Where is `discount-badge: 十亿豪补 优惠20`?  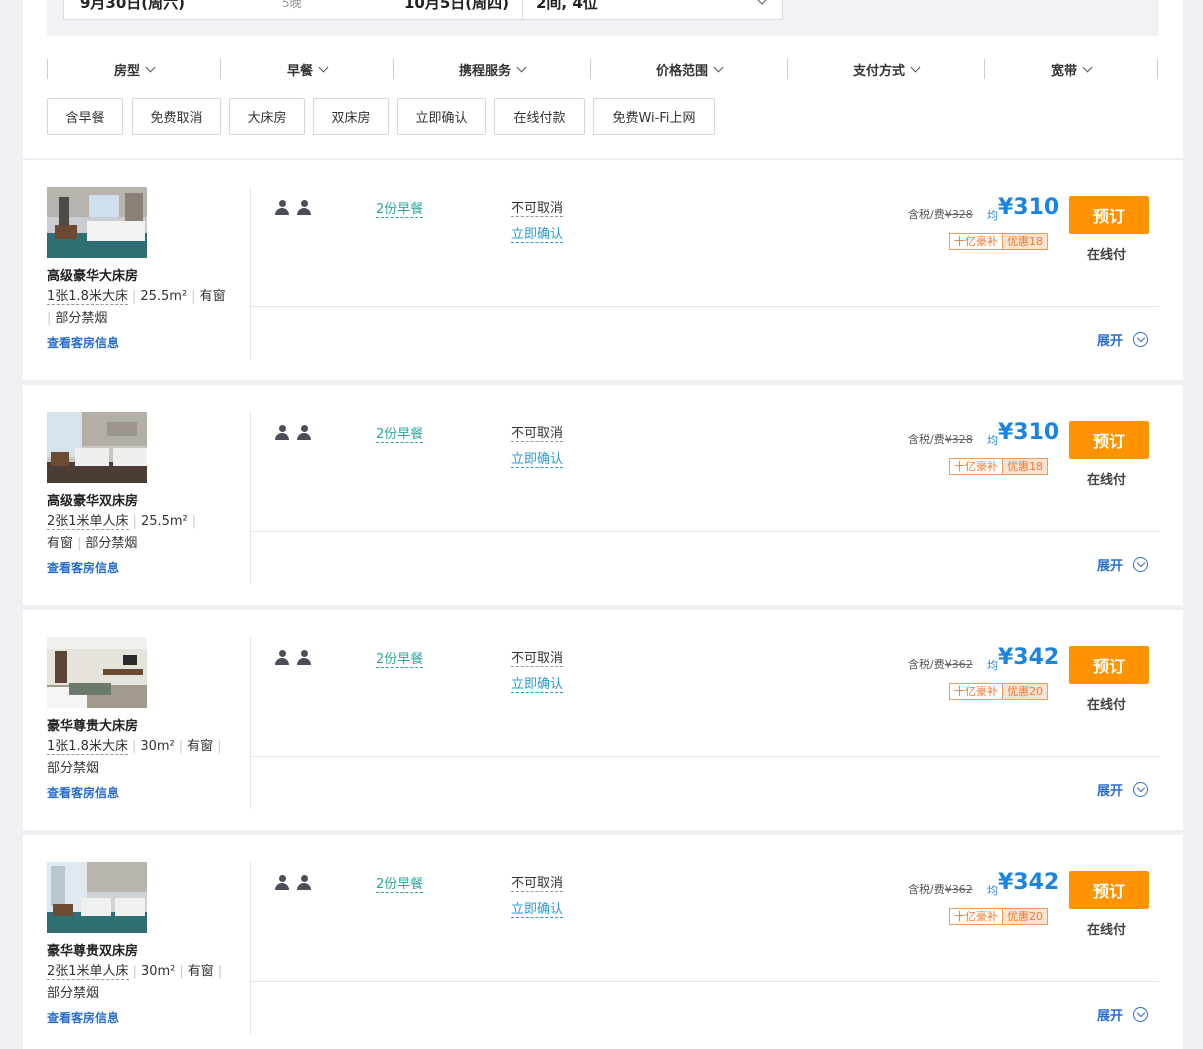
discount-badge: 十亿豪补 优惠20 is located at coordinates (998, 916).